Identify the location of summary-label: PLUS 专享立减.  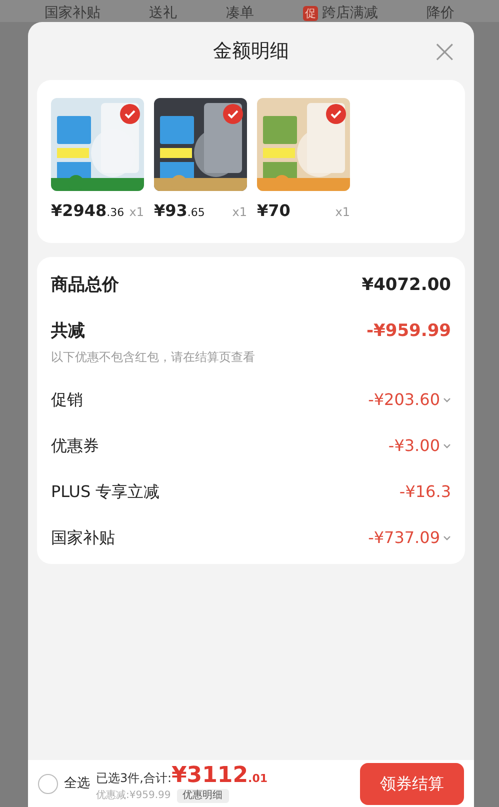
(105, 492).